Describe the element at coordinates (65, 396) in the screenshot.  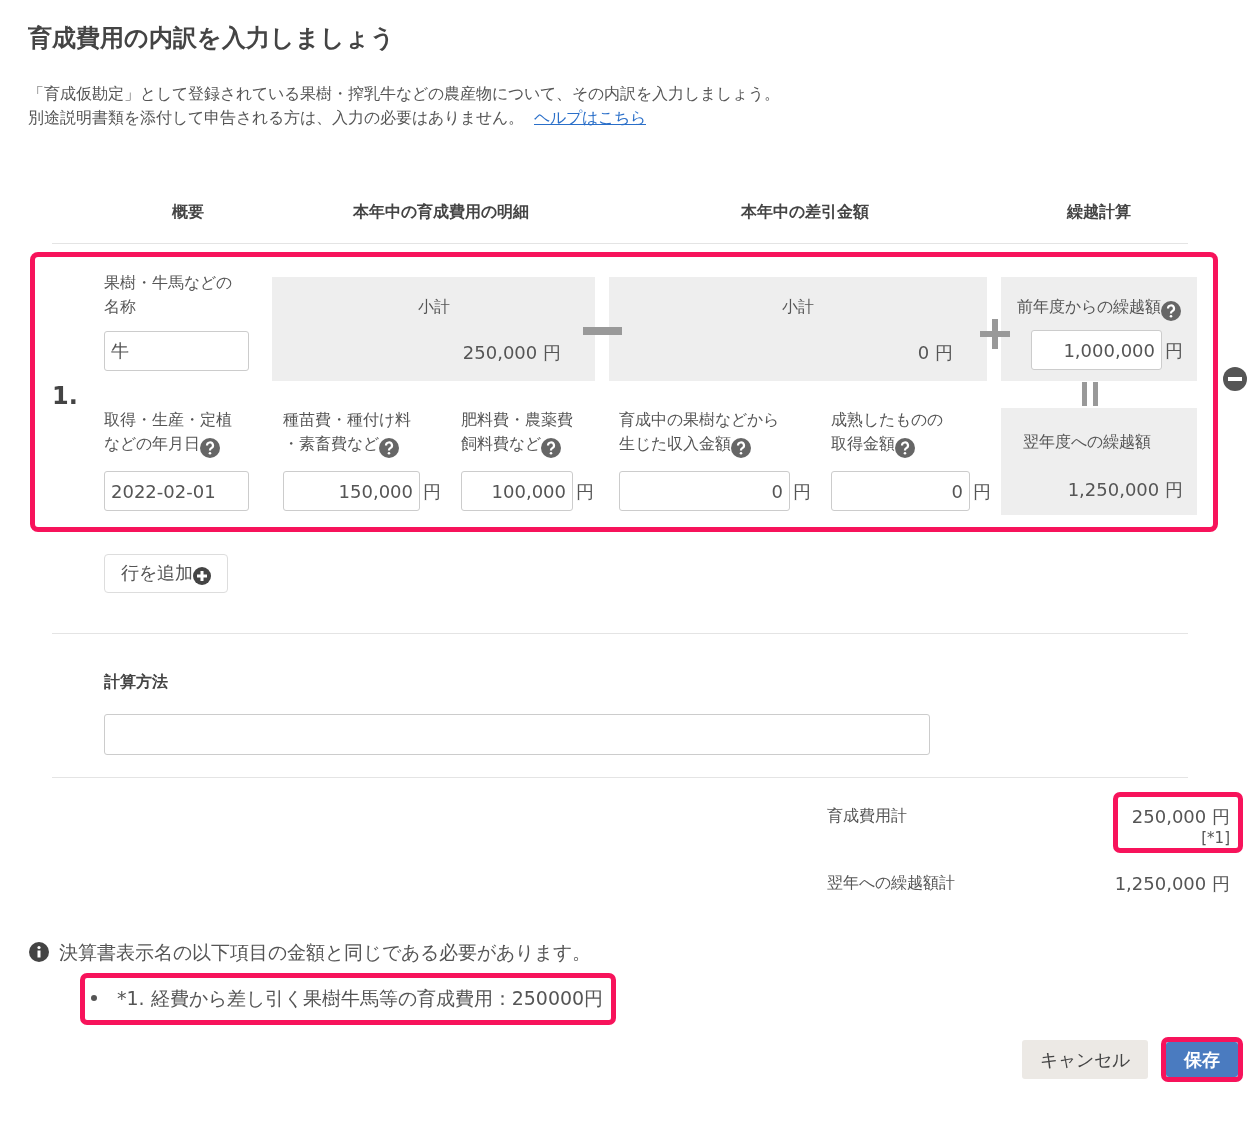
I see `row-number: 1.` at that location.